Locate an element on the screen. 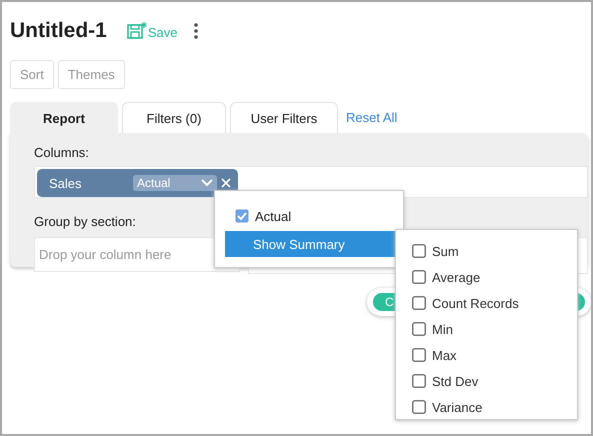 The height and width of the screenshot is (436, 593). tab: Report is located at coordinates (64, 117).